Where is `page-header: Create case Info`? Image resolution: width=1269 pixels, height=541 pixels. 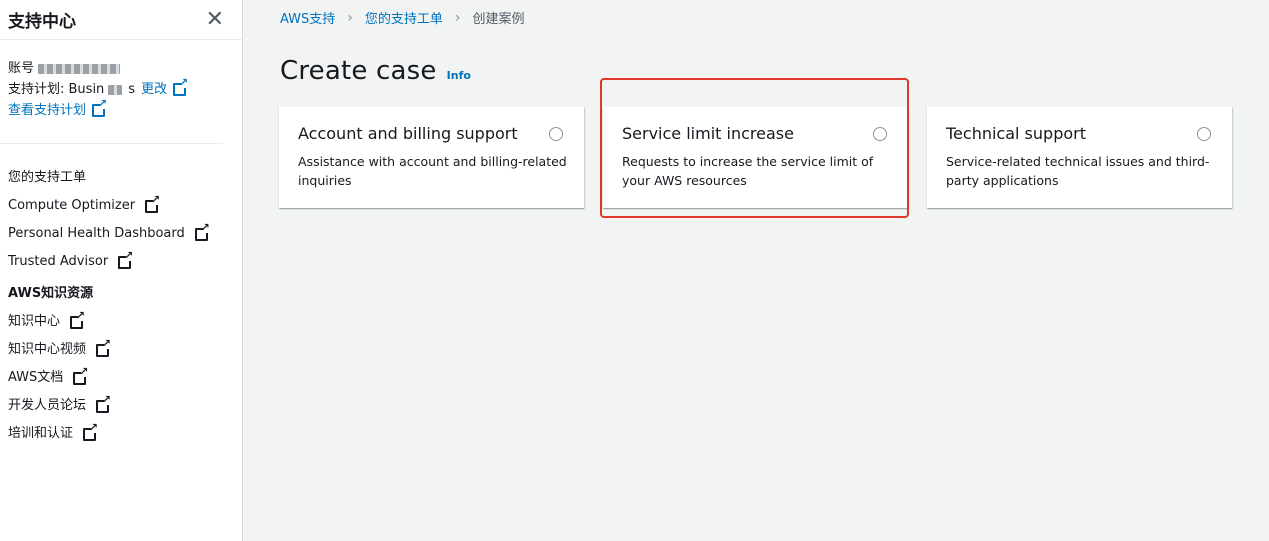
page-header: Create case Info is located at coordinates (375, 71).